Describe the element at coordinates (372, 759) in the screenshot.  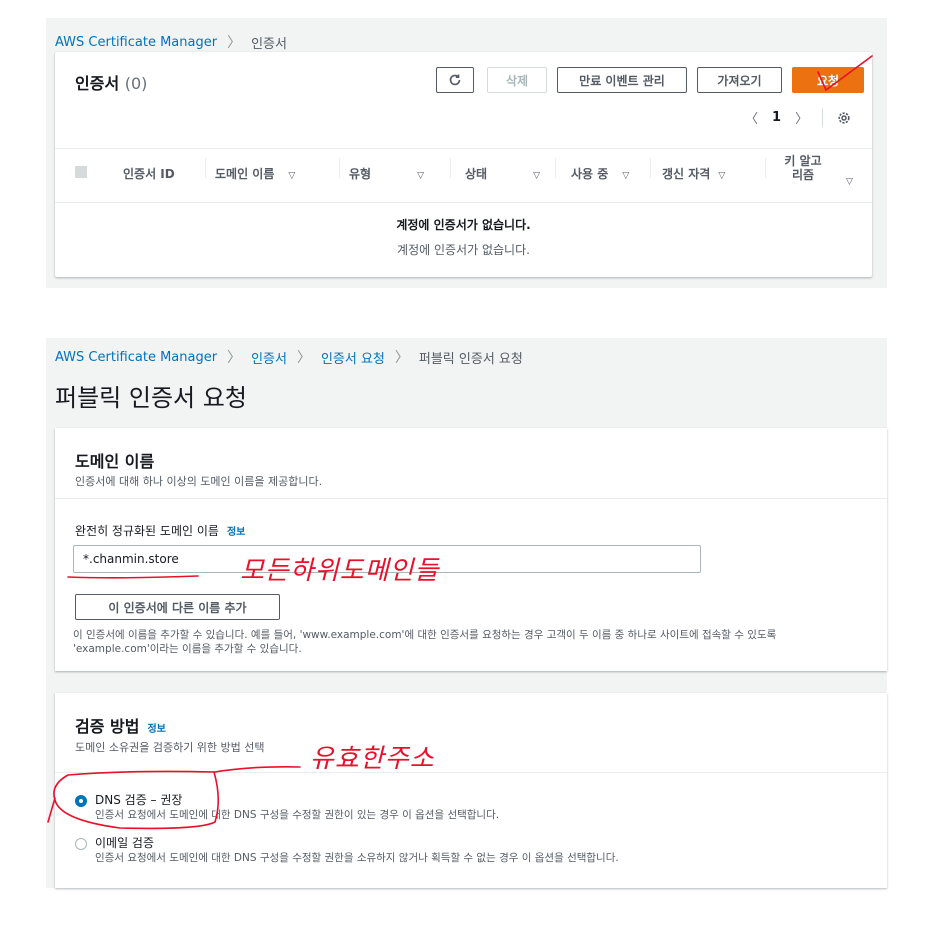
I see `handwritten-note-valid-address: 유효한주소` at that location.